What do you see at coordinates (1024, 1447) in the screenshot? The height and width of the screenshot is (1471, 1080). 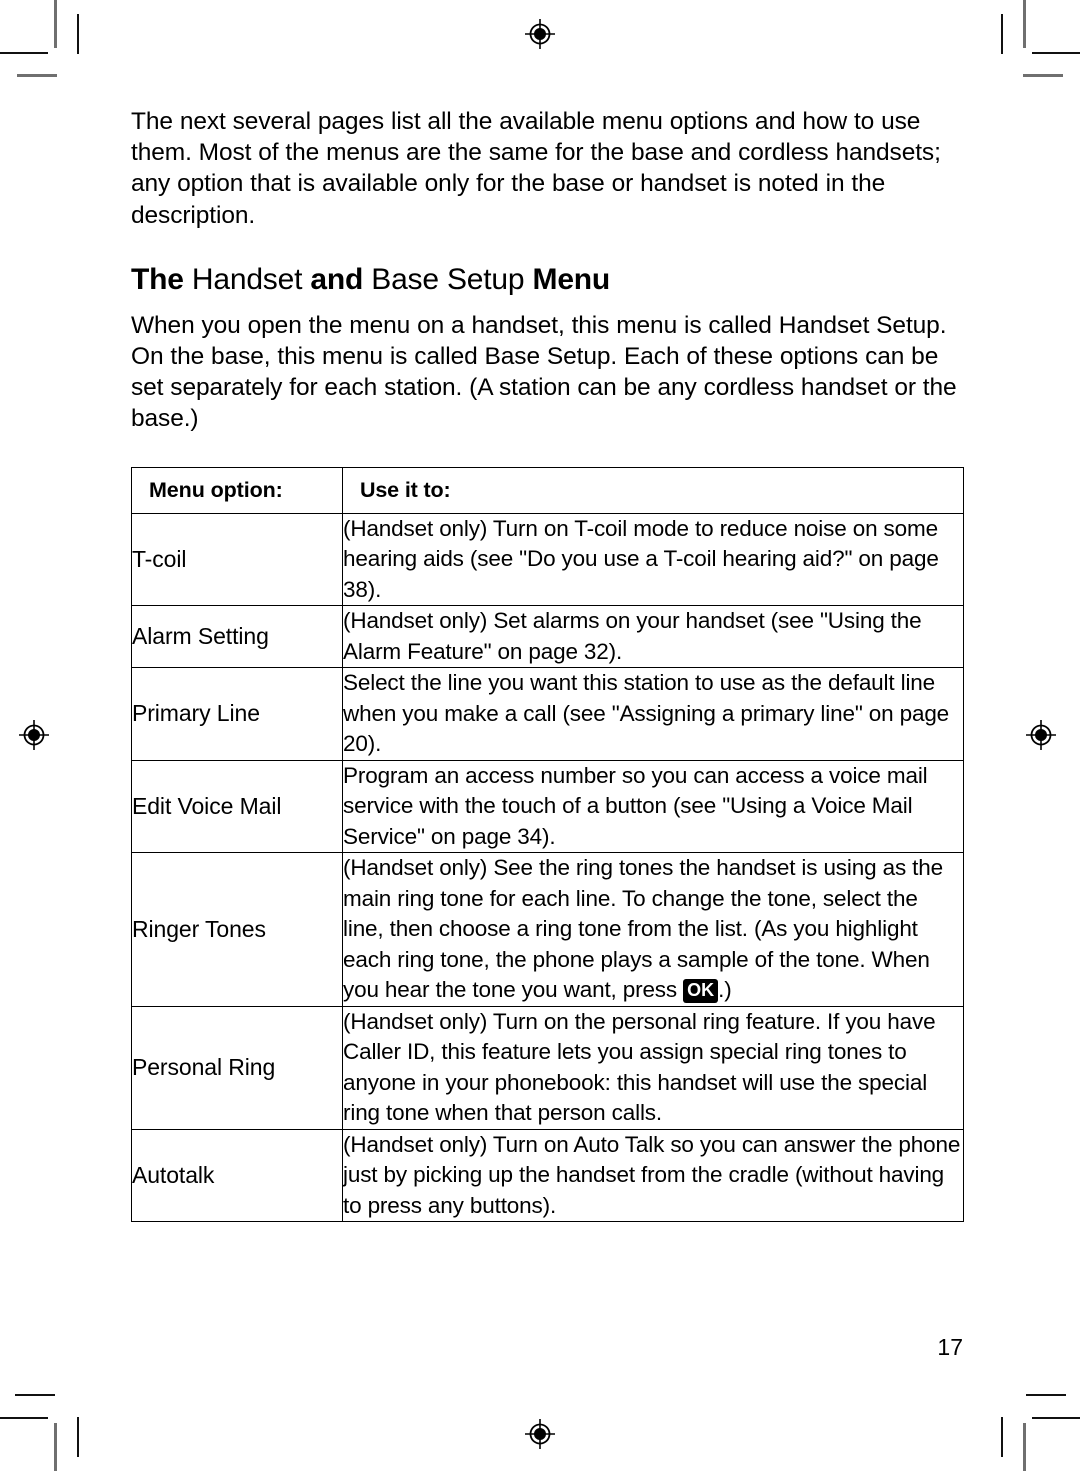 I see `crop-mark-bottom-right-vertical` at bounding box center [1024, 1447].